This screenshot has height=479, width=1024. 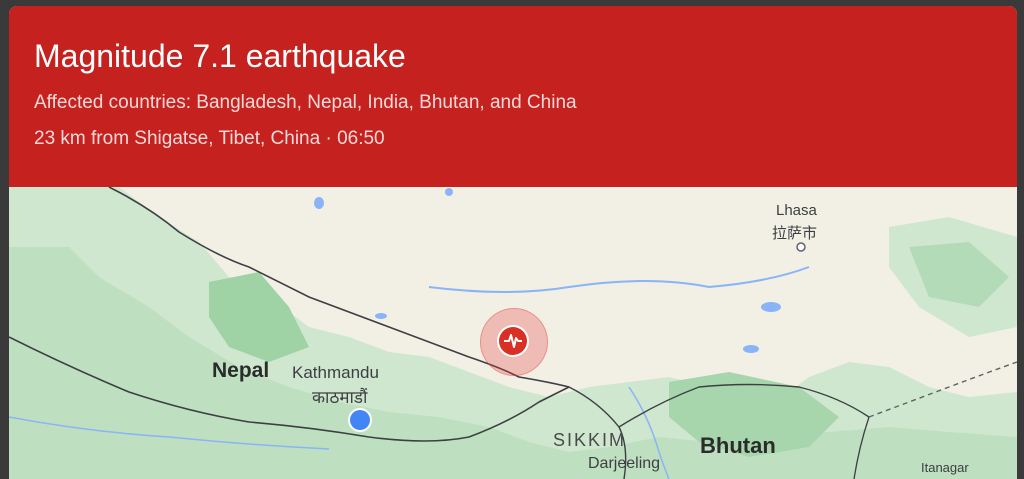 I want to click on map-label-itanagar: Itanagar, so click(x=945, y=467).